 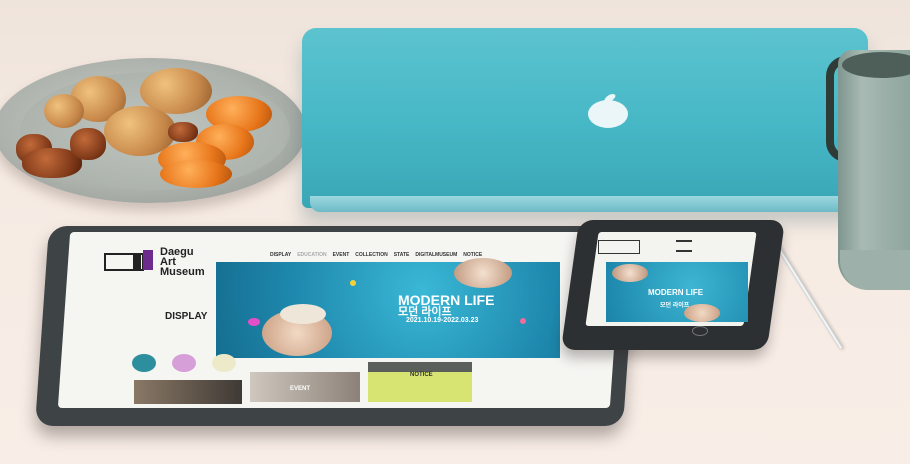 What do you see at coordinates (280, 255) in the screenshot?
I see `nav-item-display: DISPLAY` at bounding box center [280, 255].